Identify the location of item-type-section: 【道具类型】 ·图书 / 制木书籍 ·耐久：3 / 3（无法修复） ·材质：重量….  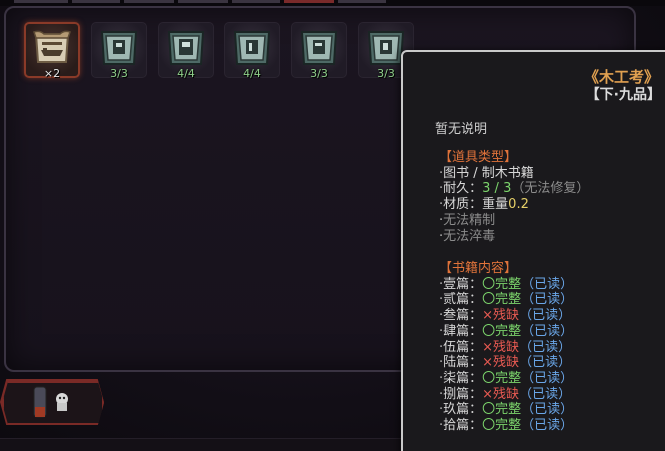
(514, 197).